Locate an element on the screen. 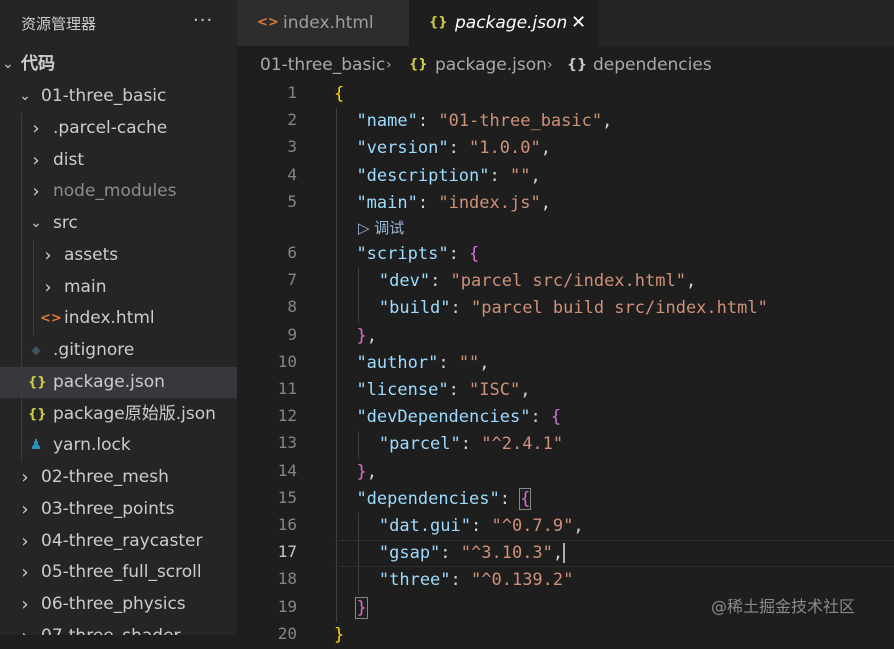 The image size is (894, 649). tree-item: <> index.html is located at coordinates (118, 318).